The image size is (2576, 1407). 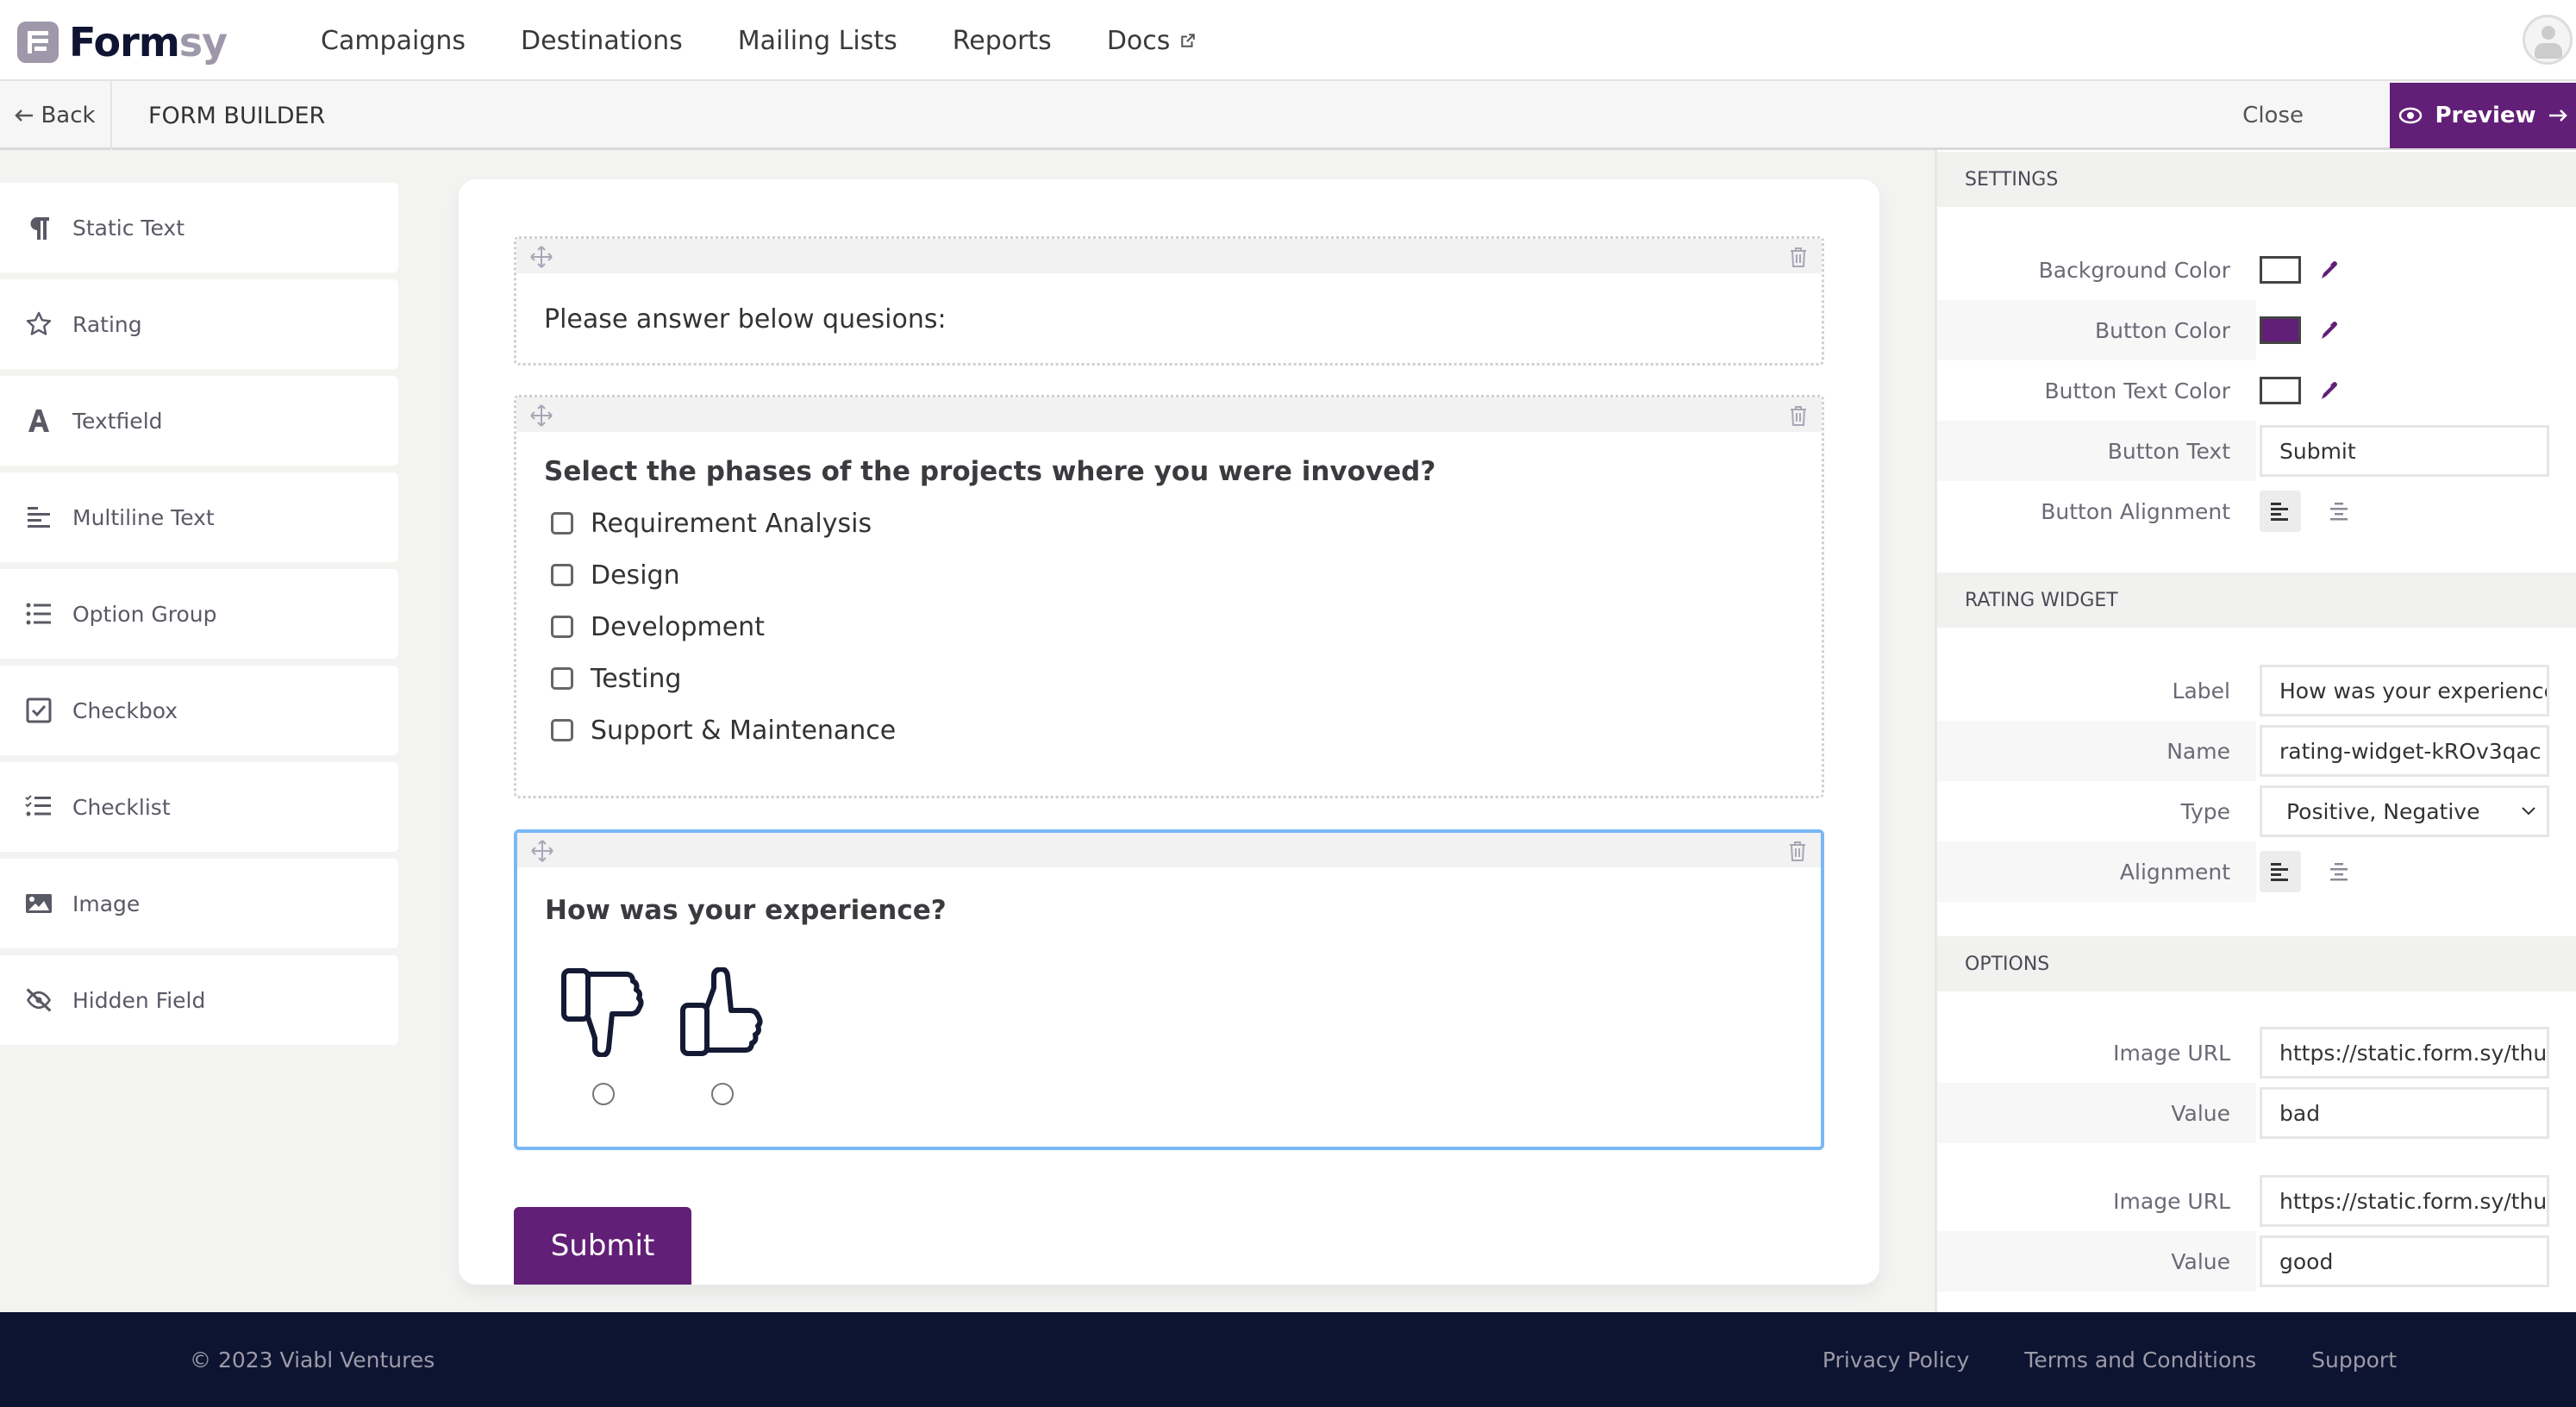 I want to click on checkbox-icon, so click(x=38, y=710).